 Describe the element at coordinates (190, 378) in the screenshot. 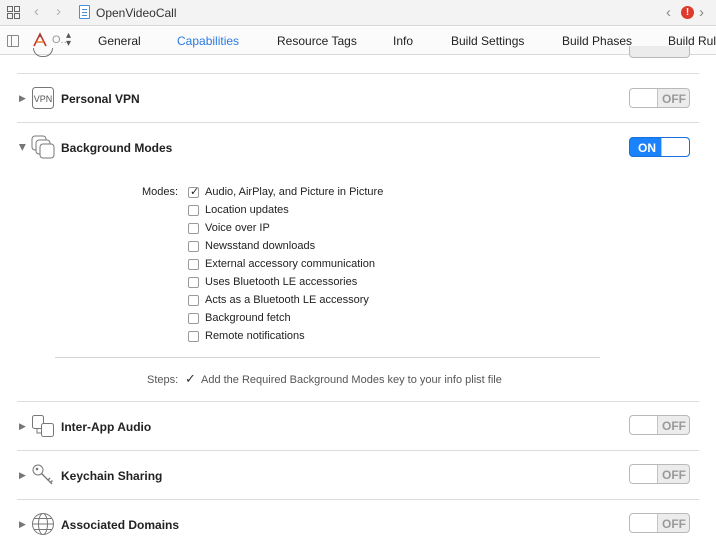

I see `step-checkmark-icon: ✓` at that location.